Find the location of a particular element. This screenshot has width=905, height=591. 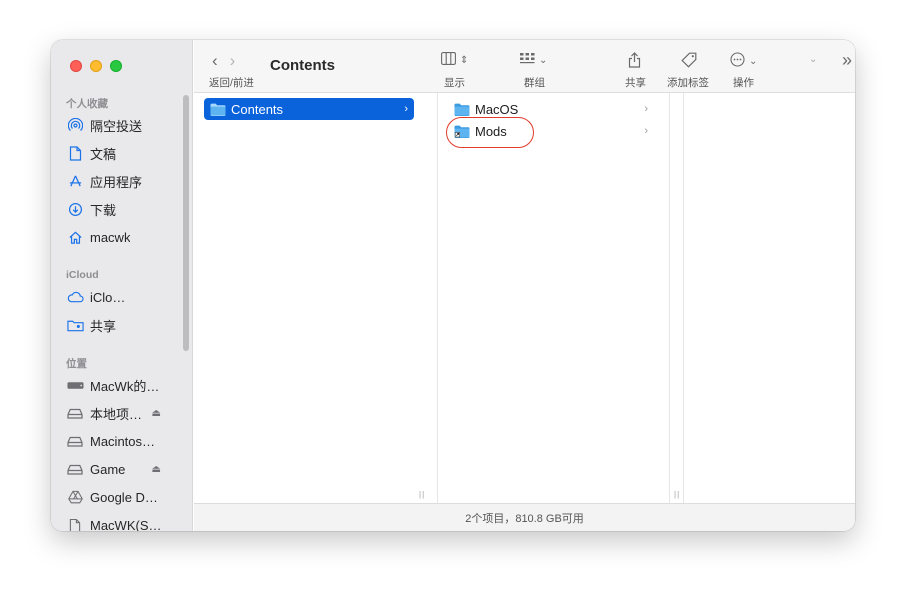

share-button is located at coordinates (634, 62).